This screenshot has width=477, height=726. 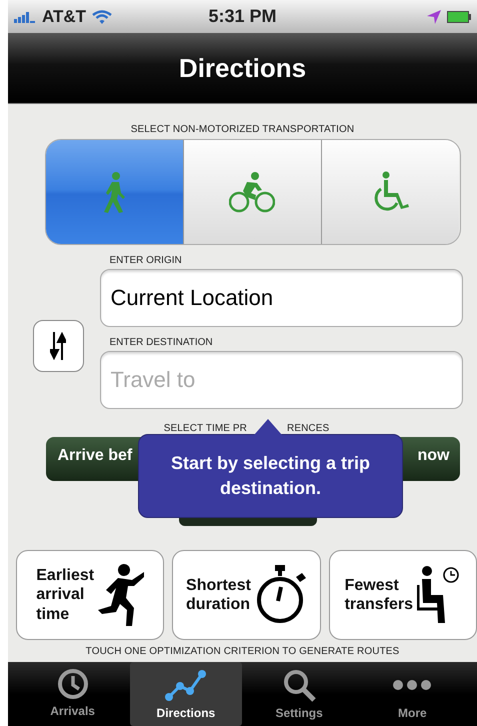 What do you see at coordinates (95, 456) in the screenshot?
I see `time-option: Arrive bef` at bounding box center [95, 456].